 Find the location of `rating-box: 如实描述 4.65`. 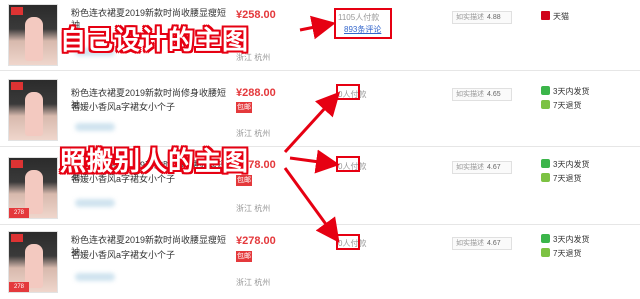

rating-box: 如实描述 4.65 is located at coordinates (482, 94).